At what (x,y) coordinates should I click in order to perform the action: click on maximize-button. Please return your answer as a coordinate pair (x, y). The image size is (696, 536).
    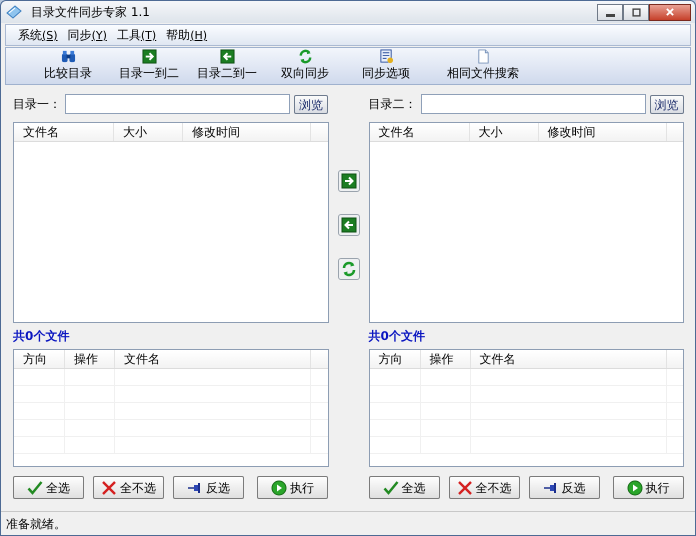
    Looking at the image, I should click on (636, 12).